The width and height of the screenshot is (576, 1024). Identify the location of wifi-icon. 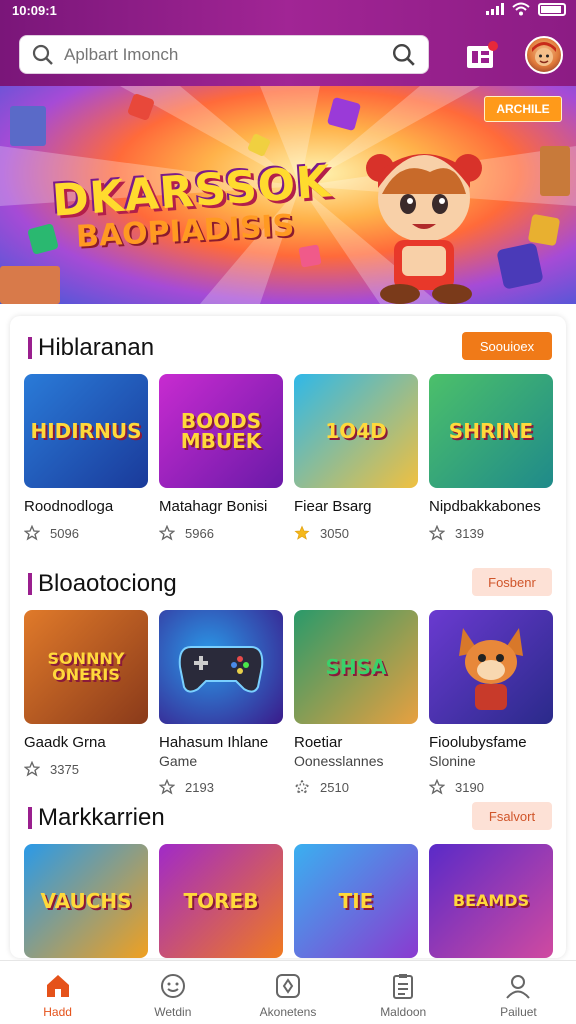
(521, 9).